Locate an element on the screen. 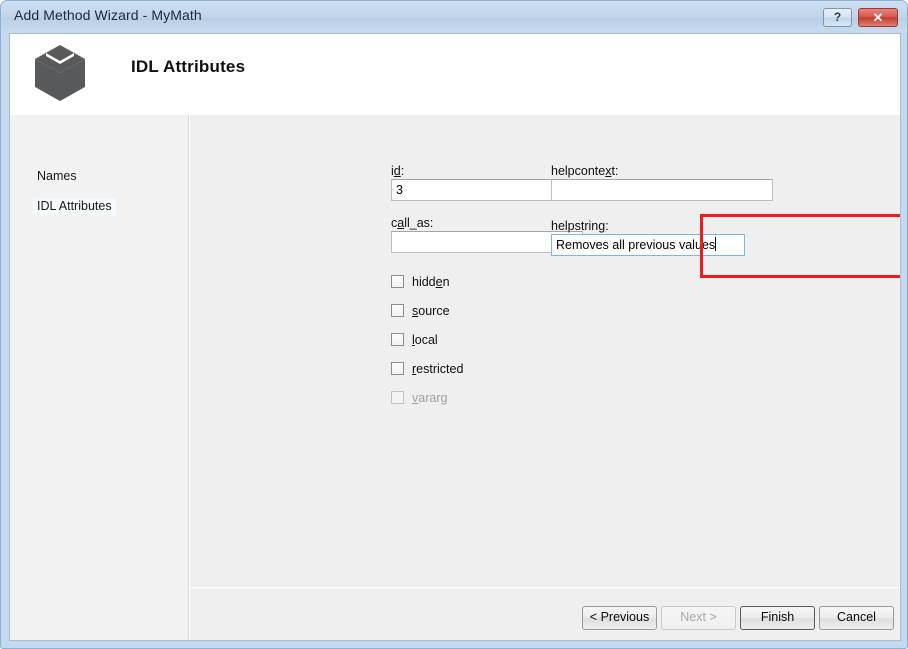 The height and width of the screenshot is (649, 908). call-as-label: call_as: is located at coordinates (412, 223).